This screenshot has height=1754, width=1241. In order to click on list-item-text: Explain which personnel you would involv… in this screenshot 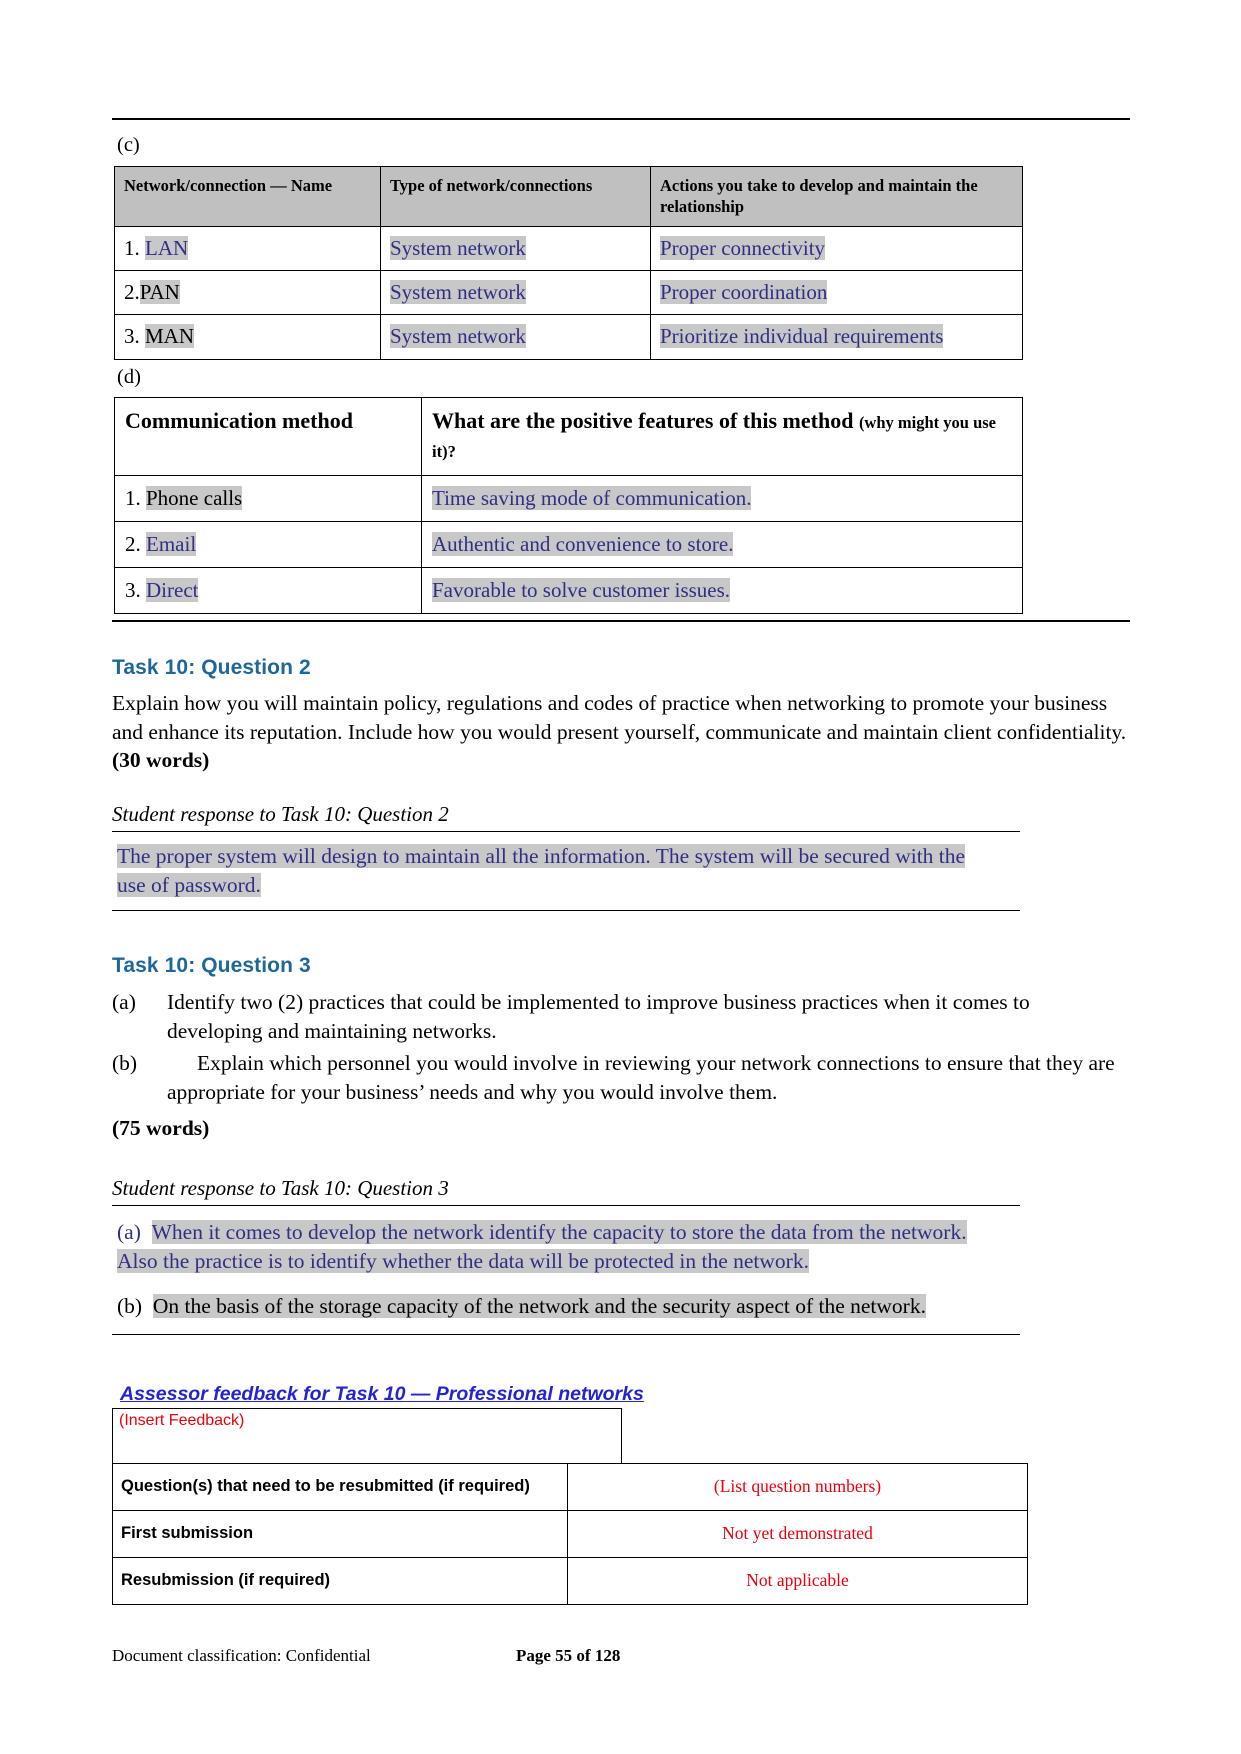, I will do `click(641, 1077)`.